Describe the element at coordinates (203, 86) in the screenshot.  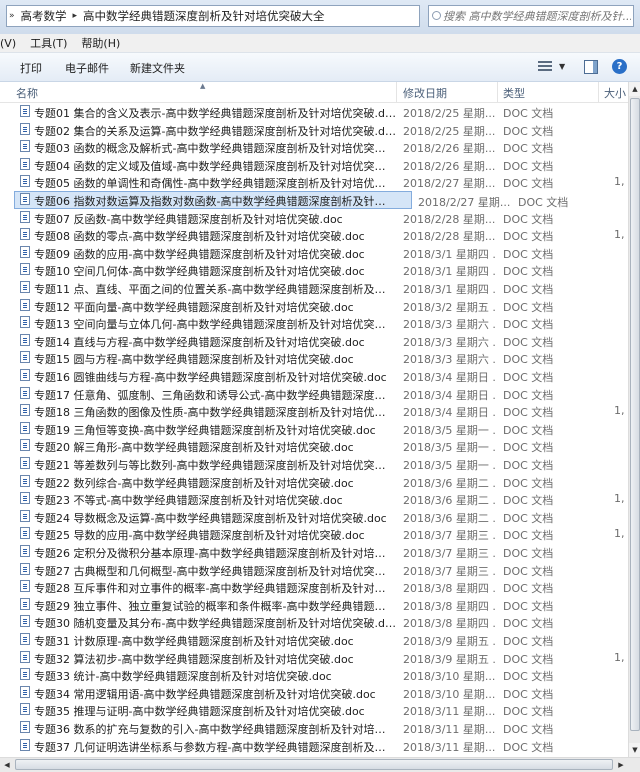
I see `sort-ascending-icon: ▲` at that location.